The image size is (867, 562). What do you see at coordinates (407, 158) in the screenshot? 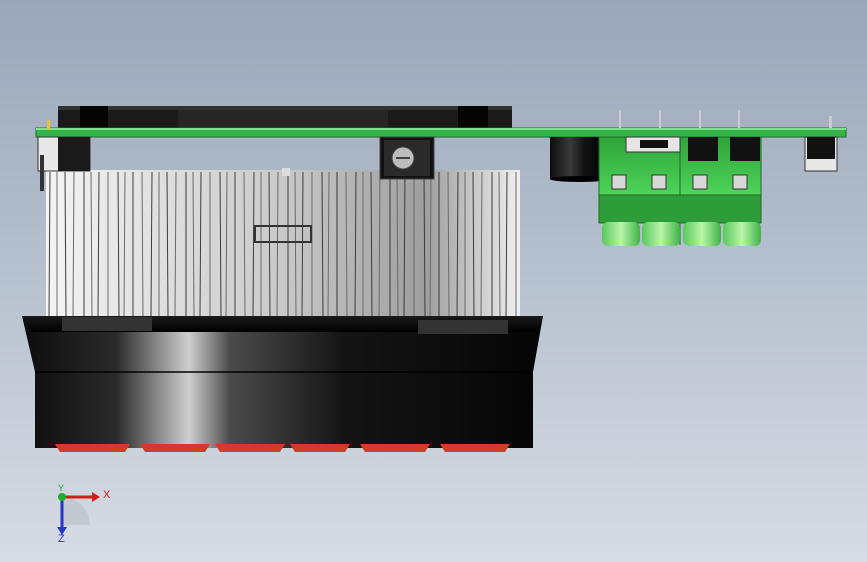
I see `potentiometer` at bounding box center [407, 158].